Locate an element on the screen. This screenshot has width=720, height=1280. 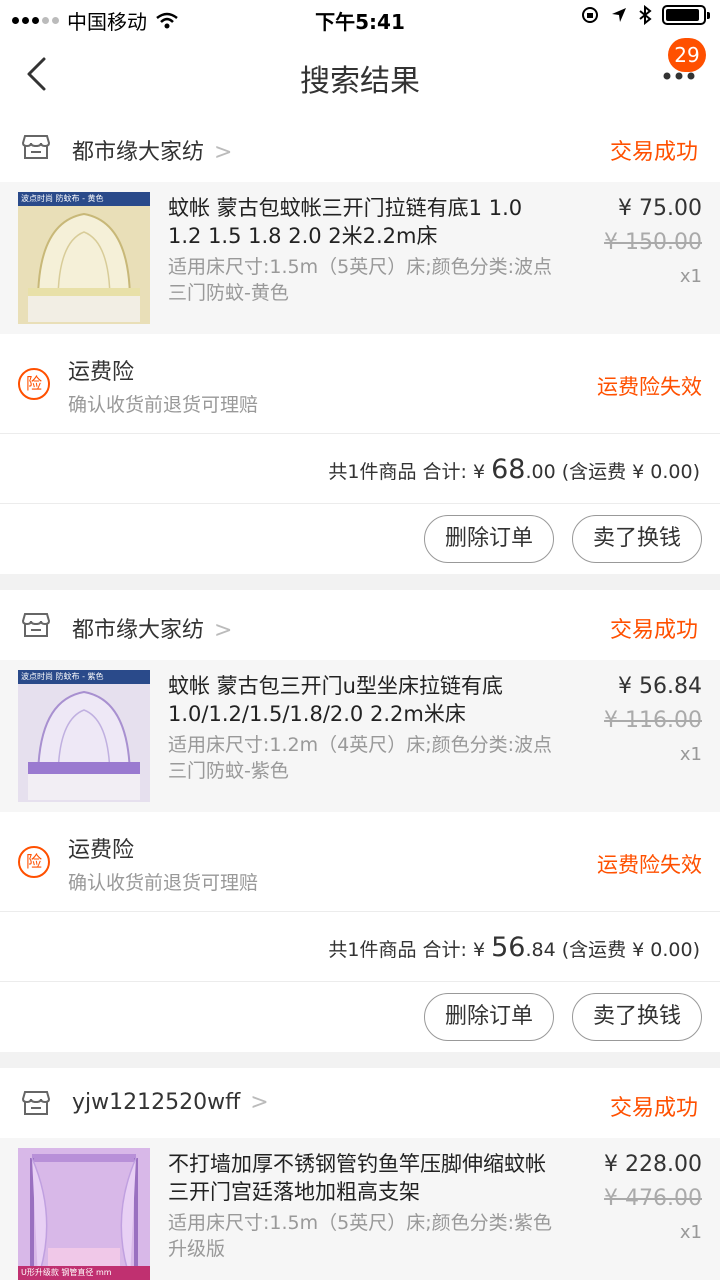
shop-name-label: yjw1212520wff is located at coordinates (156, 1102).